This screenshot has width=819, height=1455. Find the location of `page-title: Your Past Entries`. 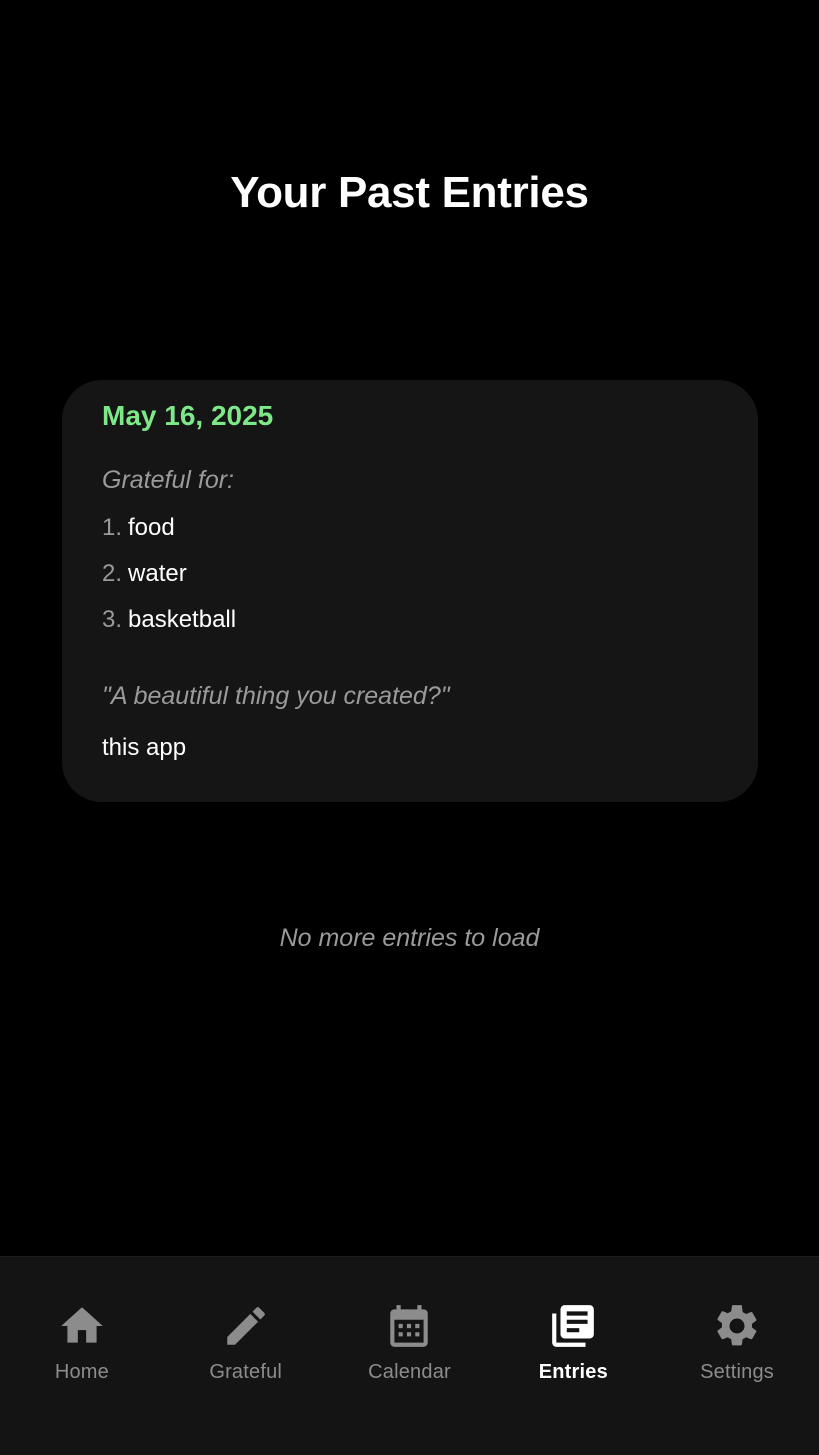

page-title: Your Past Entries is located at coordinates (409, 192).